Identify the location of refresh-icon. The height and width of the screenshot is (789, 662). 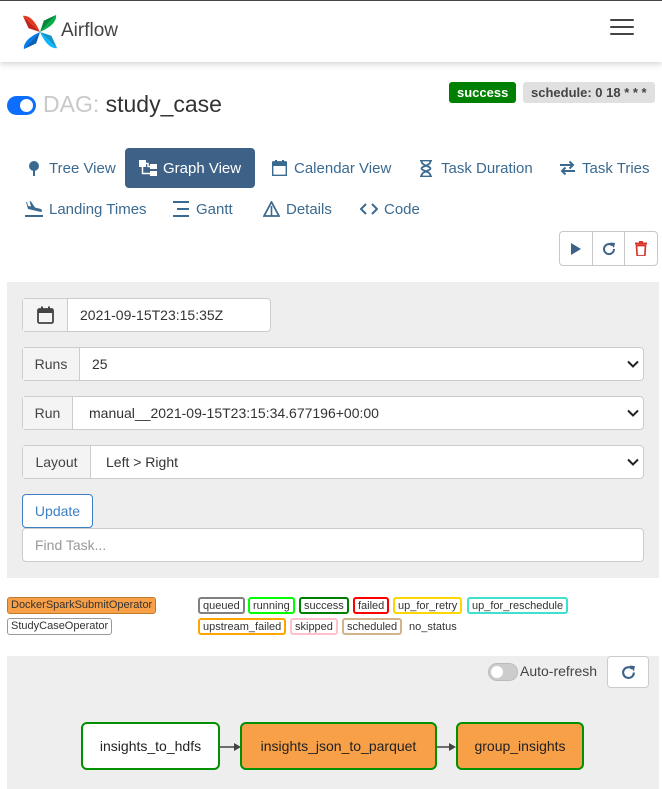
(608, 248).